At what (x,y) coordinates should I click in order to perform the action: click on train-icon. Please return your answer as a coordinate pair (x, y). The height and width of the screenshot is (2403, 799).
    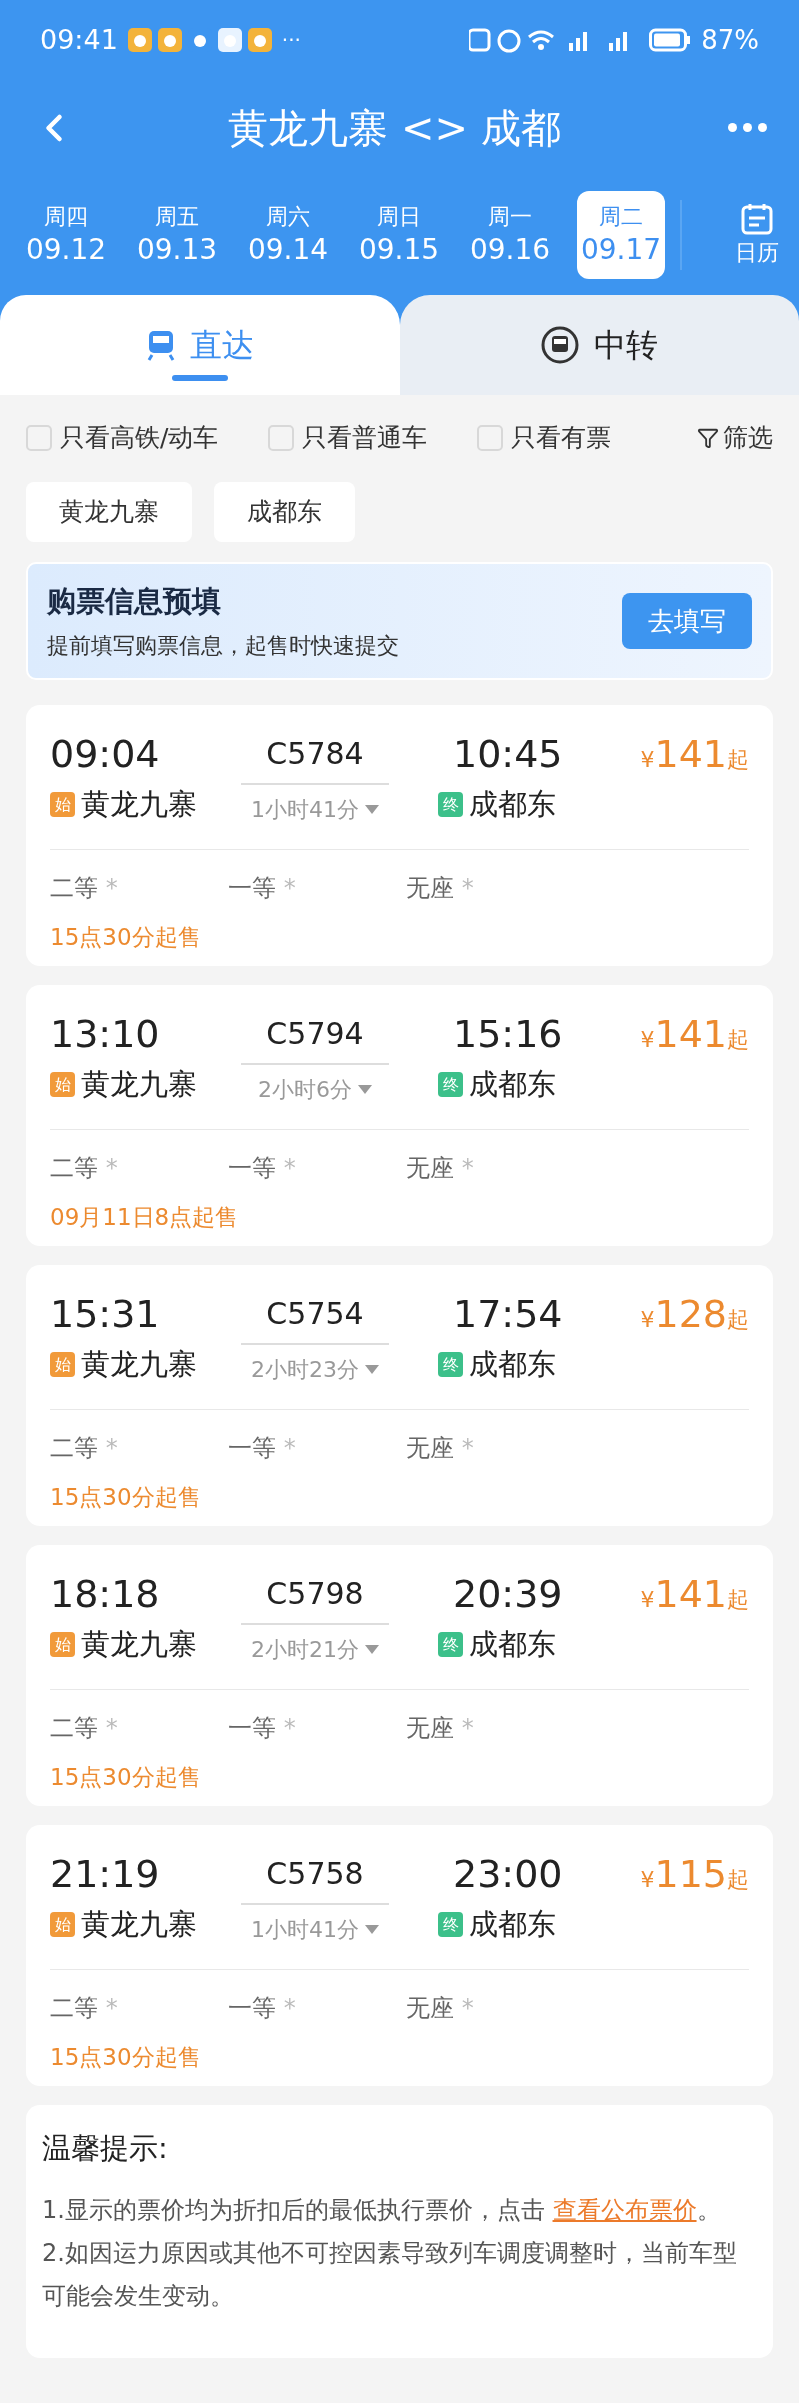
    Looking at the image, I should click on (160, 345).